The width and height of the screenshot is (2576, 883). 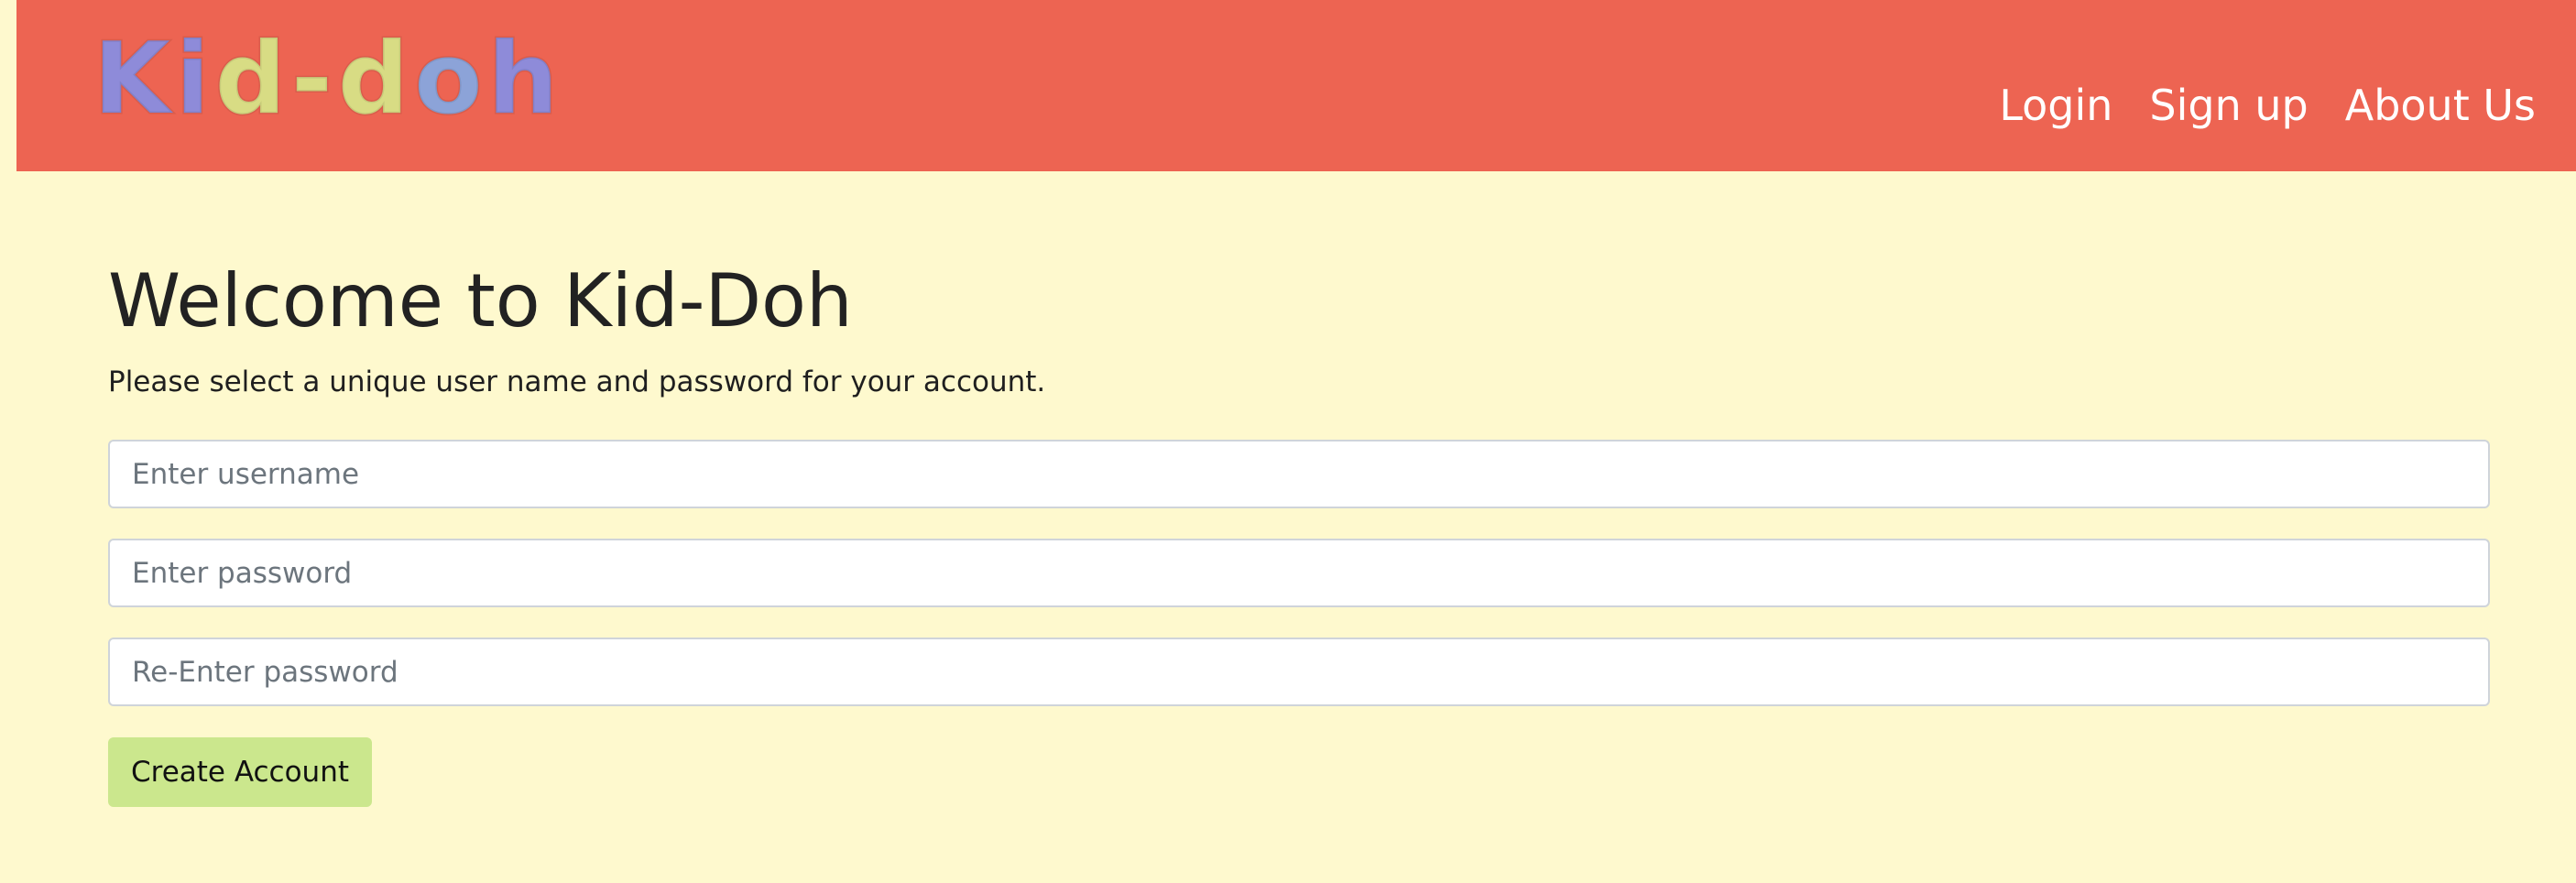 I want to click on create-account-button: Create Account, so click(x=240, y=772).